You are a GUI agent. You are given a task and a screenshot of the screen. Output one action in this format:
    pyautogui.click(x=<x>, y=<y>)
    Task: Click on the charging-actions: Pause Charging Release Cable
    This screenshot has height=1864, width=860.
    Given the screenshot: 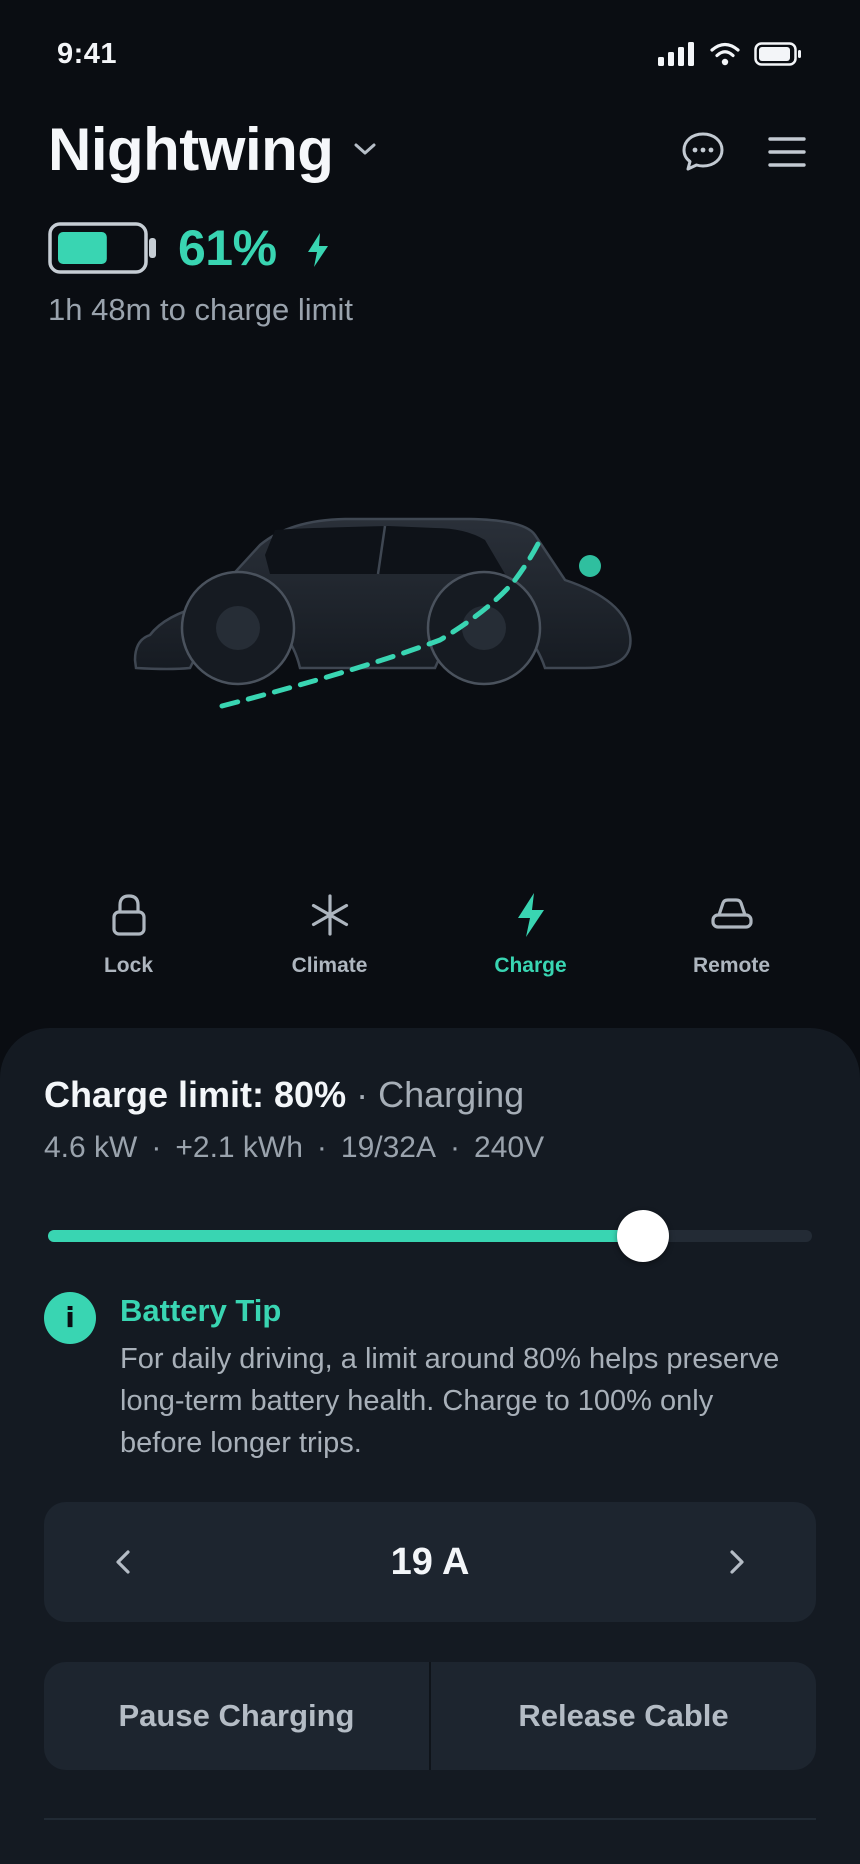 What is the action you would take?
    pyautogui.click(x=430, y=1716)
    